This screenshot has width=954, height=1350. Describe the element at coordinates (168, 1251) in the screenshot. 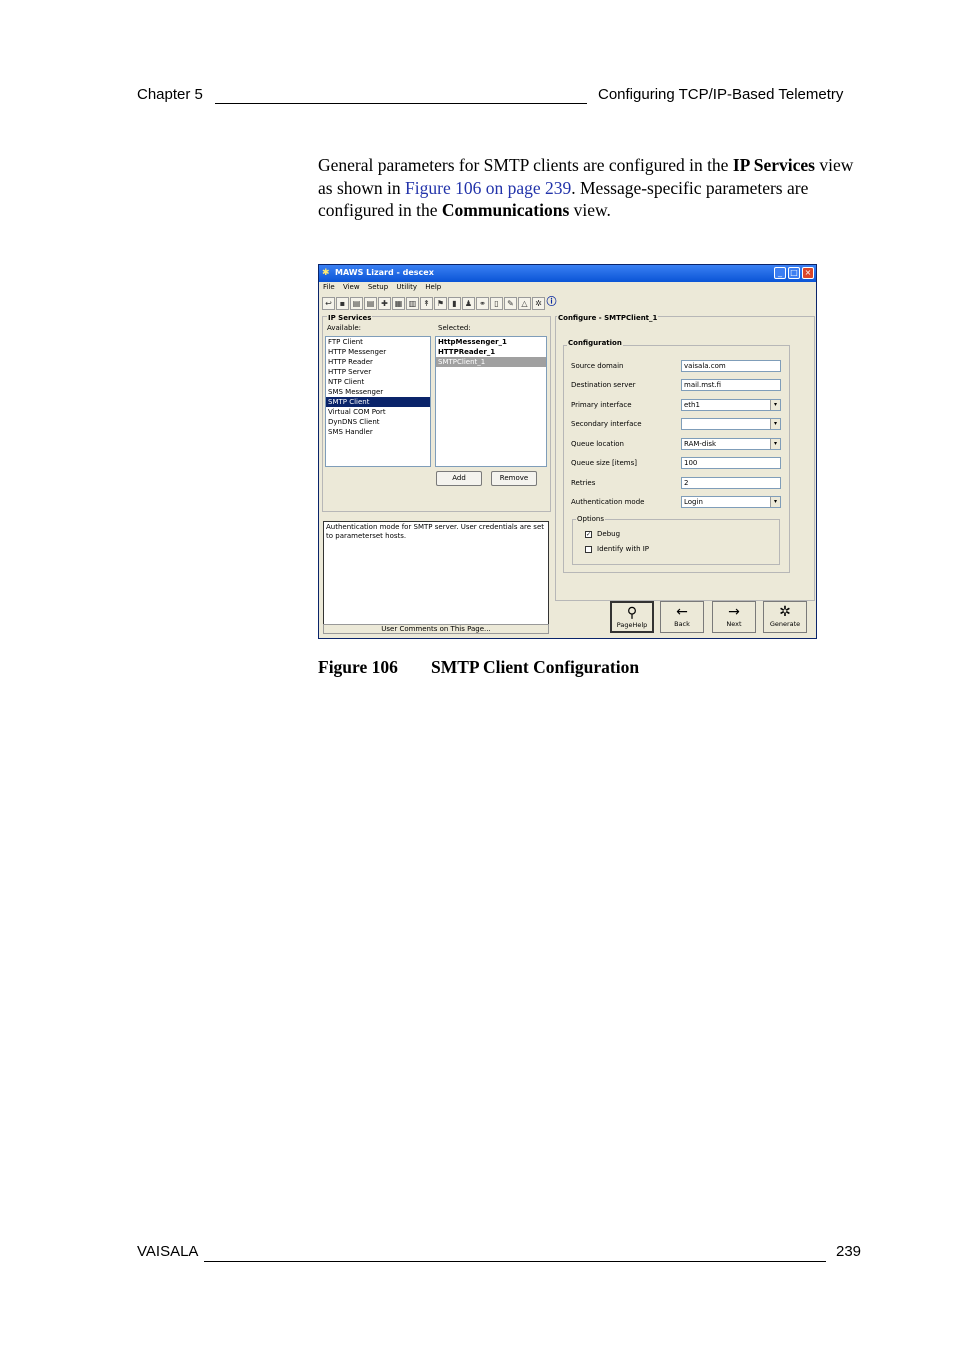

I see `footer-brand: VAISALA` at that location.